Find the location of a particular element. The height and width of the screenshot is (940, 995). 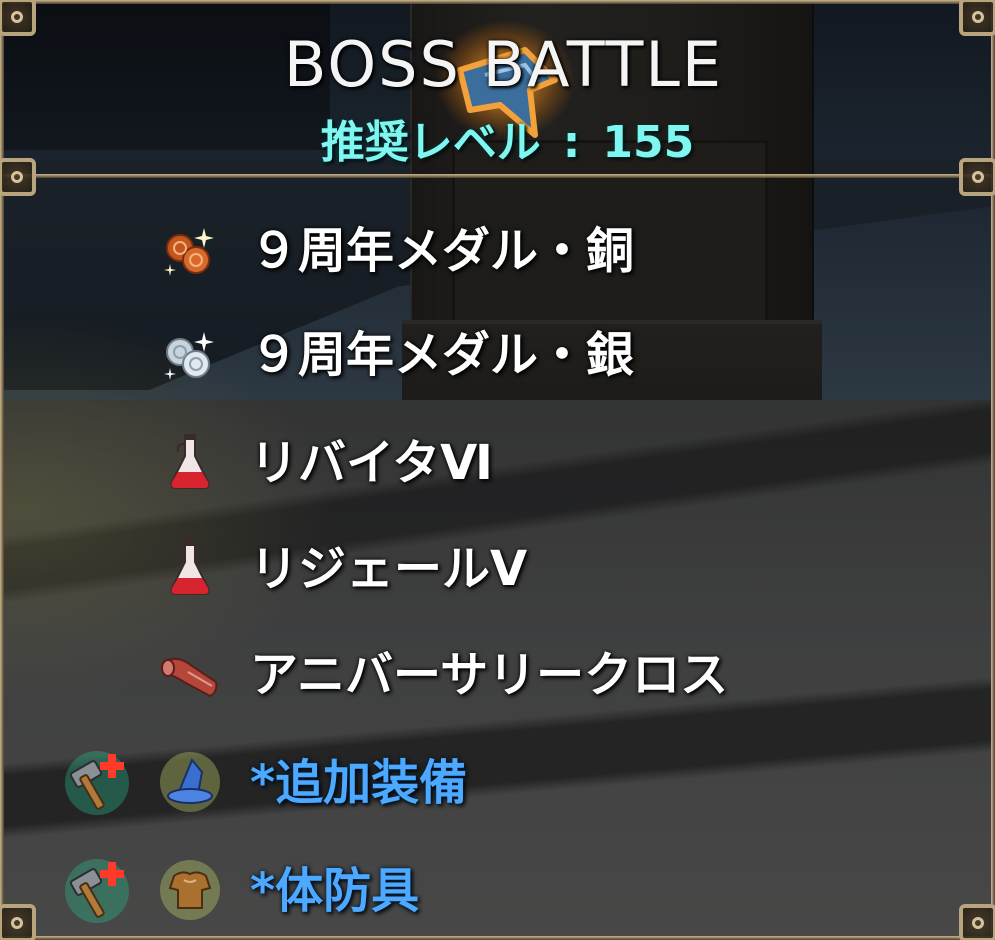

silver-medal-icon is located at coordinates (189, 356).